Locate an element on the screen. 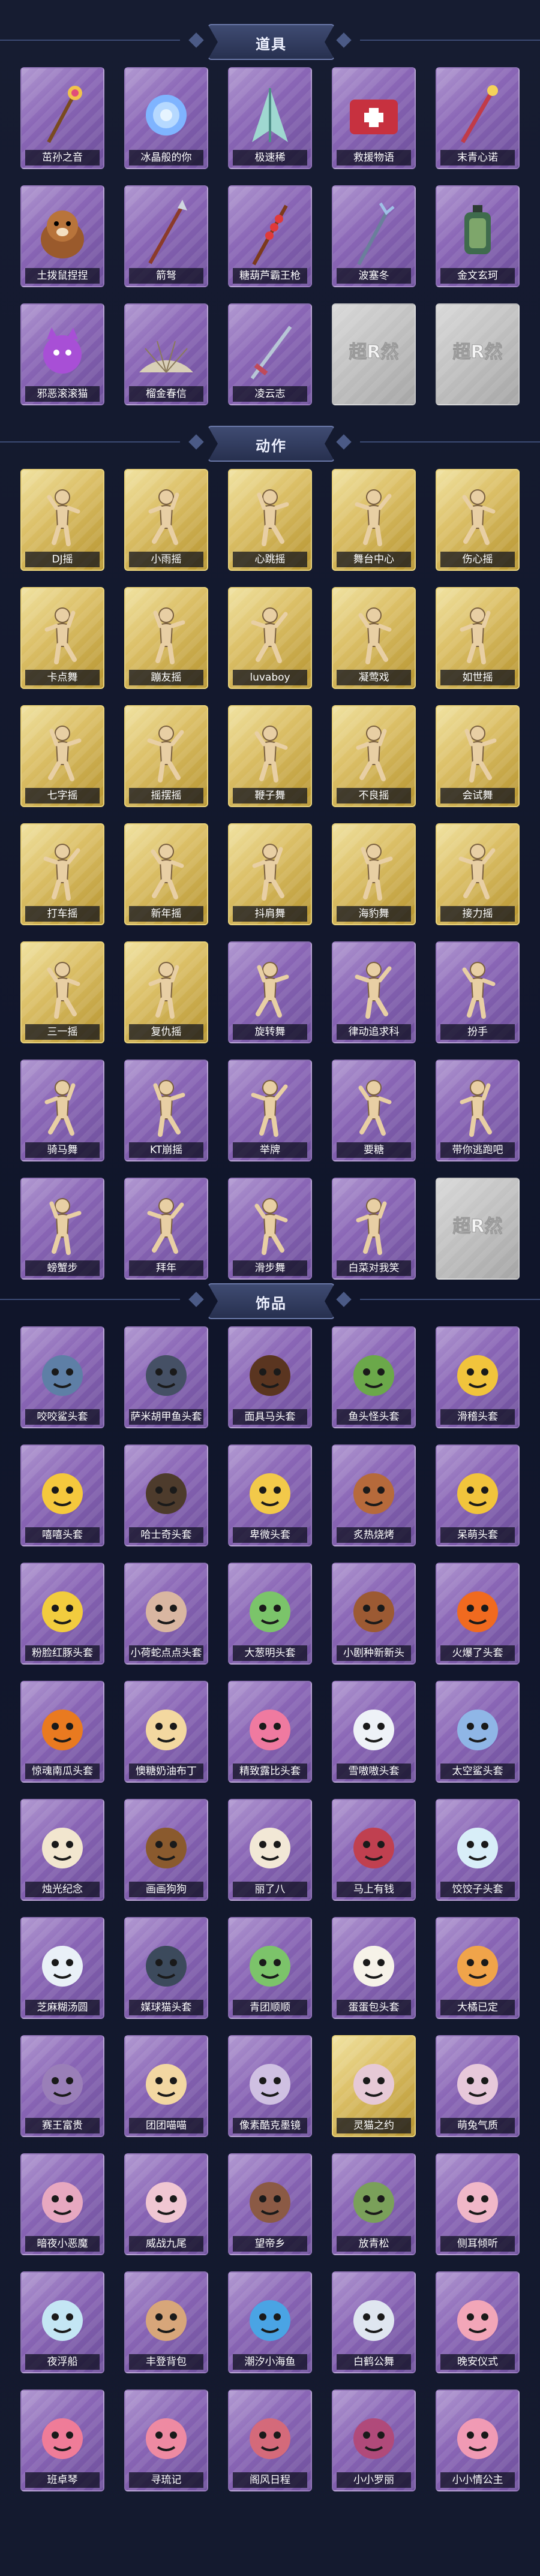  item-card: 萌兔气质 is located at coordinates (478, 2086).